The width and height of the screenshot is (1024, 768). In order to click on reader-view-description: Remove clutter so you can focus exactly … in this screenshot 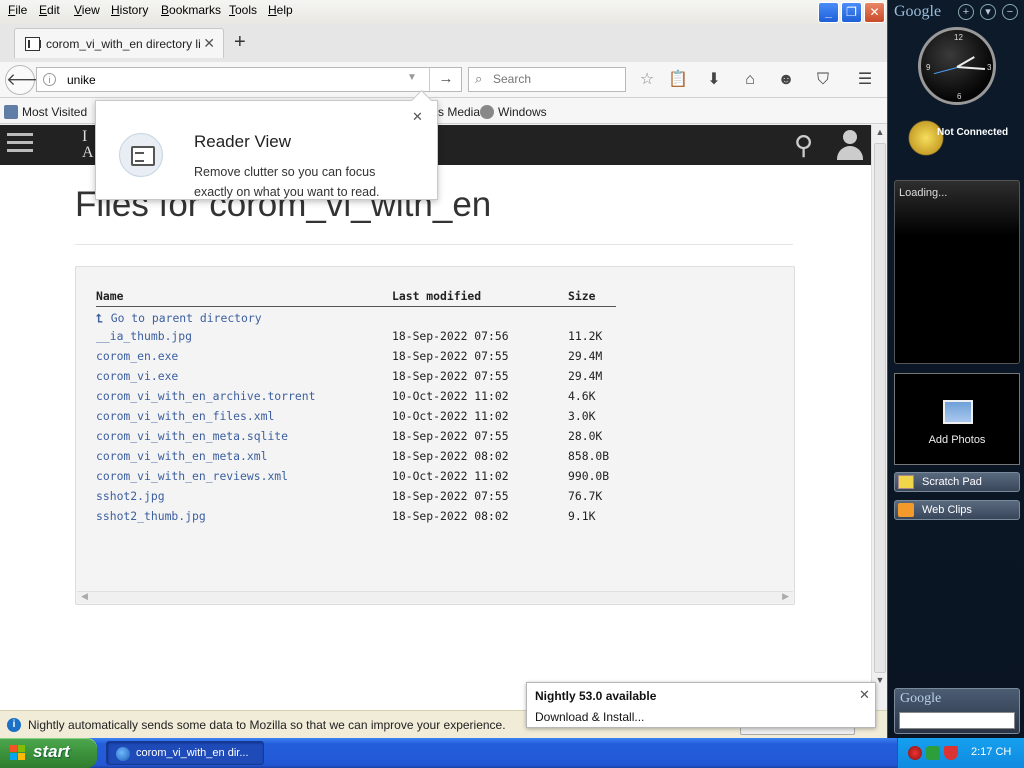, I will do `click(287, 182)`.